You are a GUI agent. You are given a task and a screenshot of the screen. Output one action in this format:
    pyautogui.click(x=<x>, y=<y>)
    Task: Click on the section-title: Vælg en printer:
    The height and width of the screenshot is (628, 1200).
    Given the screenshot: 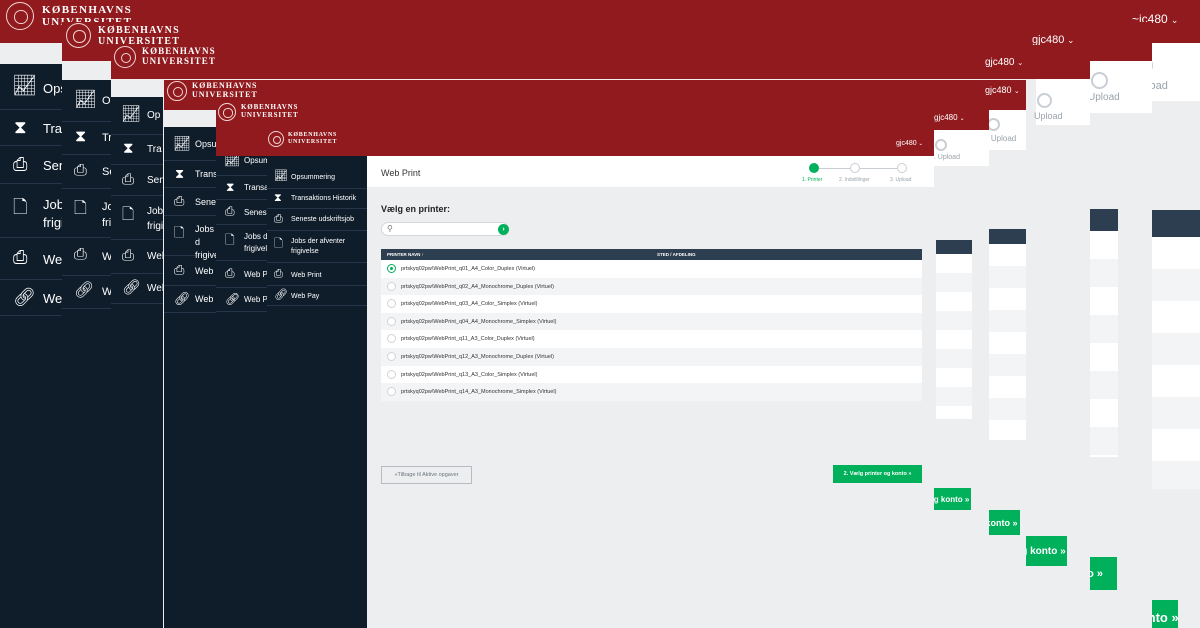 What is the action you would take?
    pyautogui.click(x=416, y=209)
    